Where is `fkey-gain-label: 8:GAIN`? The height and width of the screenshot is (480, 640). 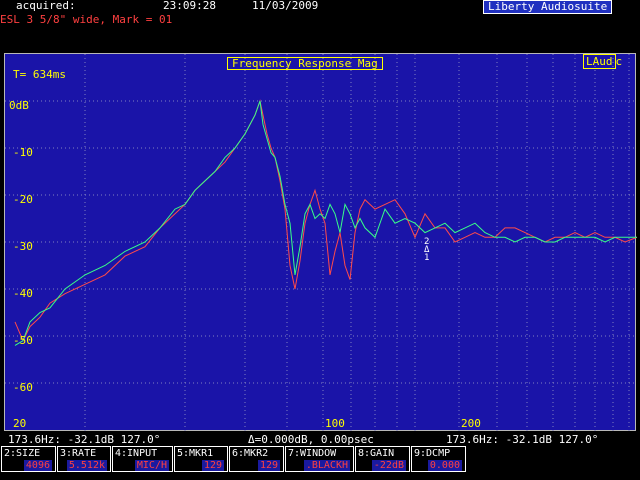
fkey-gain-label: 8:GAIN is located at coordinates (376, 453).